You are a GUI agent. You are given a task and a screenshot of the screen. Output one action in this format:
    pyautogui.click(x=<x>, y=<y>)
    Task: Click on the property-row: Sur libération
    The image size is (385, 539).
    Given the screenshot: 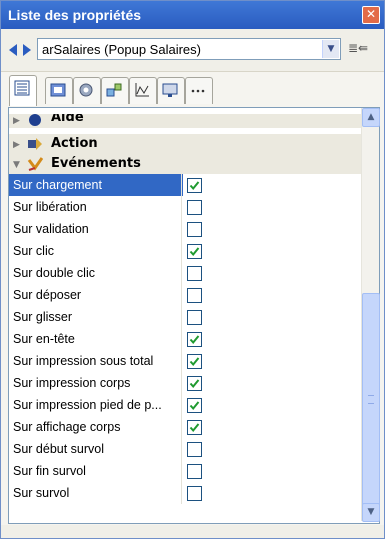 What is the action you would take?
    pyautogui.click(x=185, y=207)
    